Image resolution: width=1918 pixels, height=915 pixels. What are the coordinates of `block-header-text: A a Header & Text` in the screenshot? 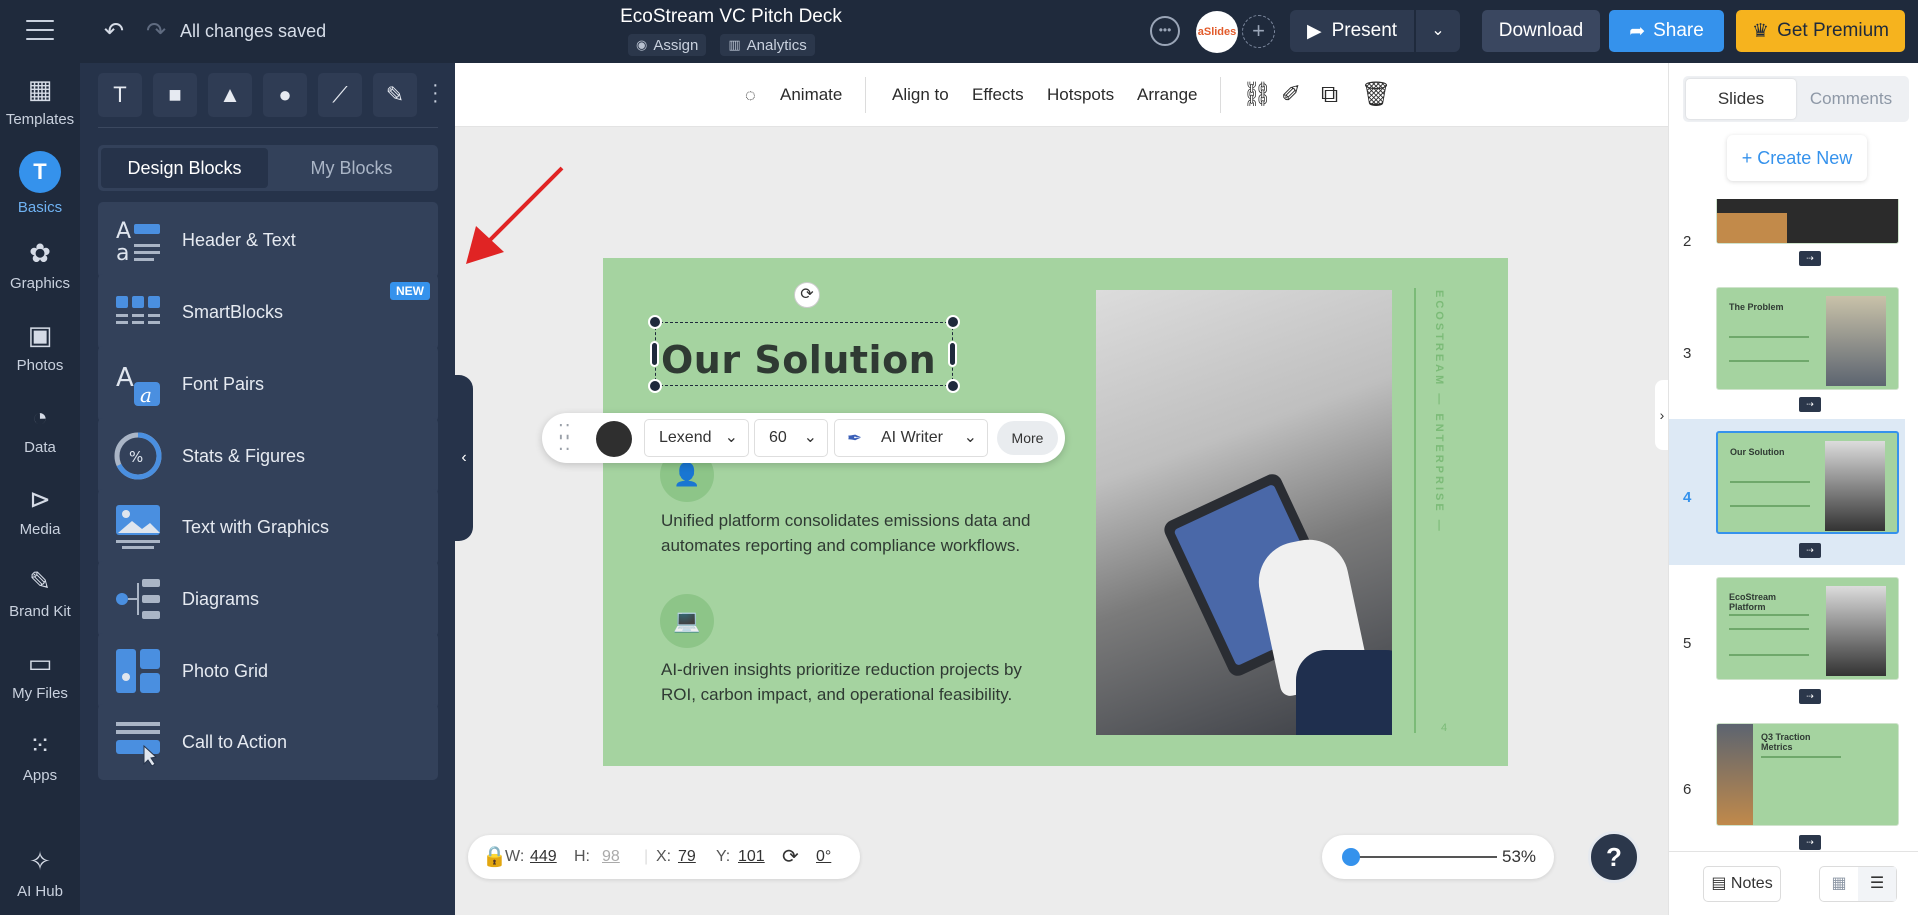 It's located at (268, 240).